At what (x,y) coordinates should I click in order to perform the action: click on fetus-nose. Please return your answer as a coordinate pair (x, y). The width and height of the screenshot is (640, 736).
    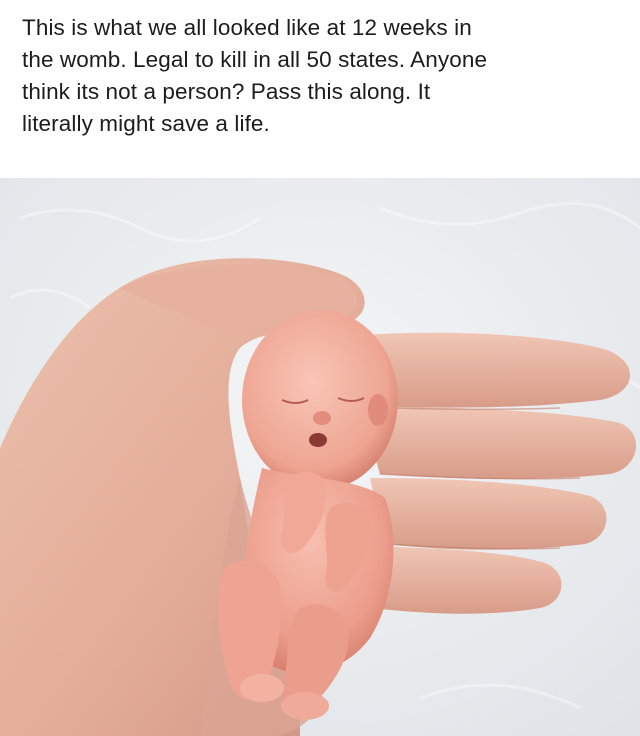
    Looking at the image, I should click on (322, 418).